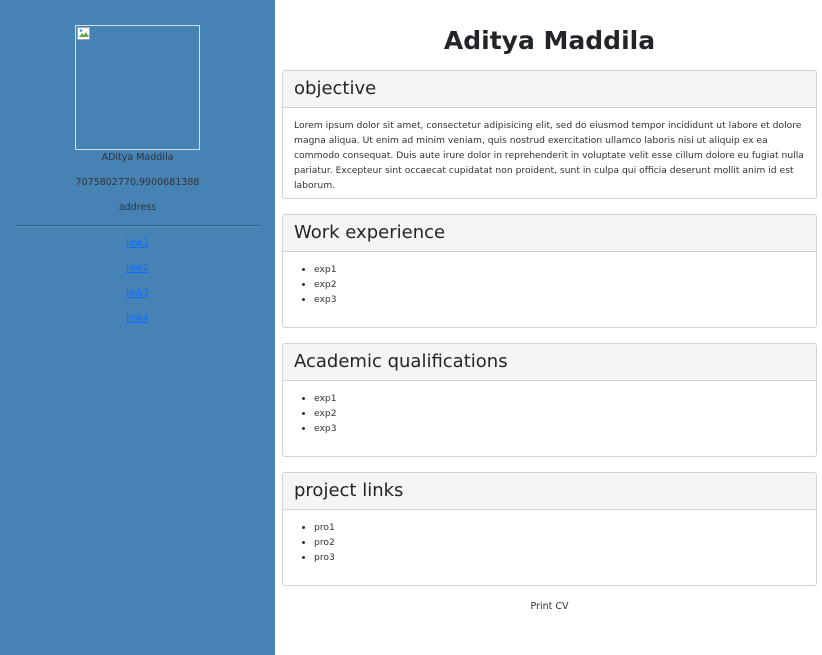 Image resolution: width=822 pixels, height=655 pixels. I want to click on sidebar-name: ADitya Maddila, so click(137, 157).